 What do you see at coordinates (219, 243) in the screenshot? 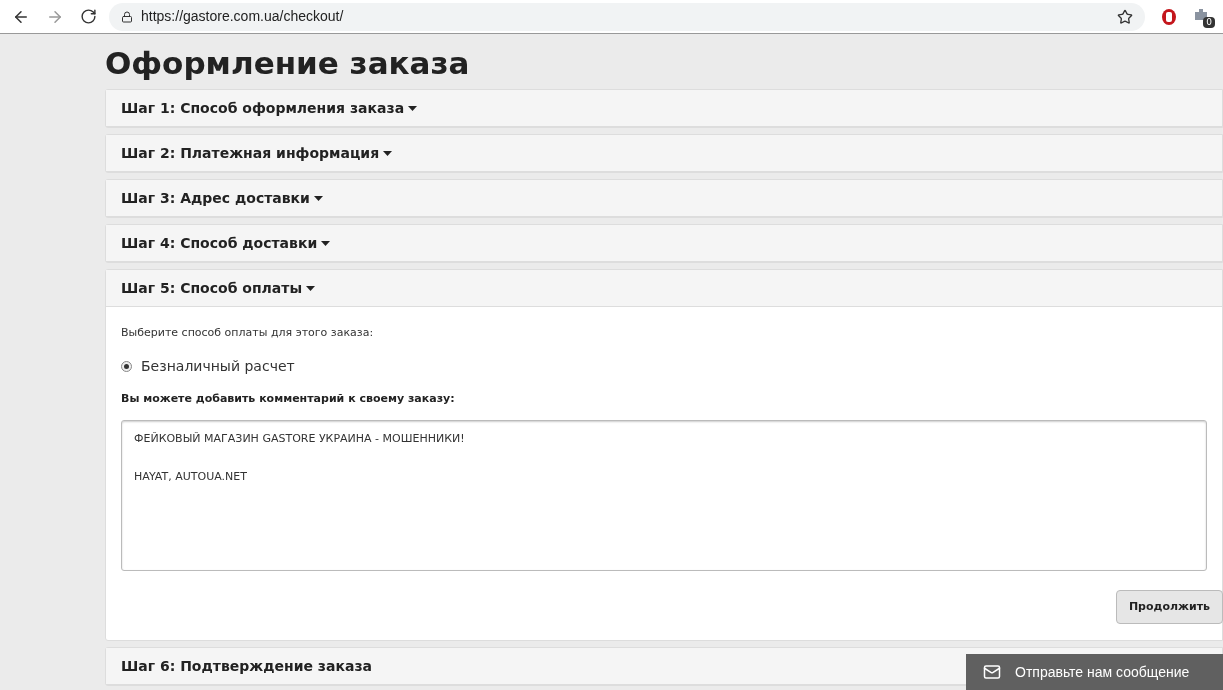
I see `step-title: Шаг 4: Способ доставки` at bounding box center [219, 243].